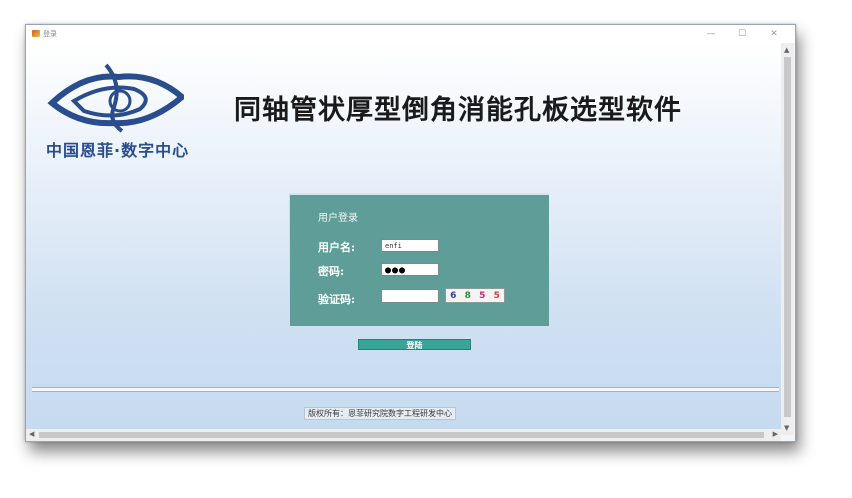 The image size is (852, 498). Describe the element at coordinates (337, 247) in the screenshot. I see `username-label: 用户名:` at that location.